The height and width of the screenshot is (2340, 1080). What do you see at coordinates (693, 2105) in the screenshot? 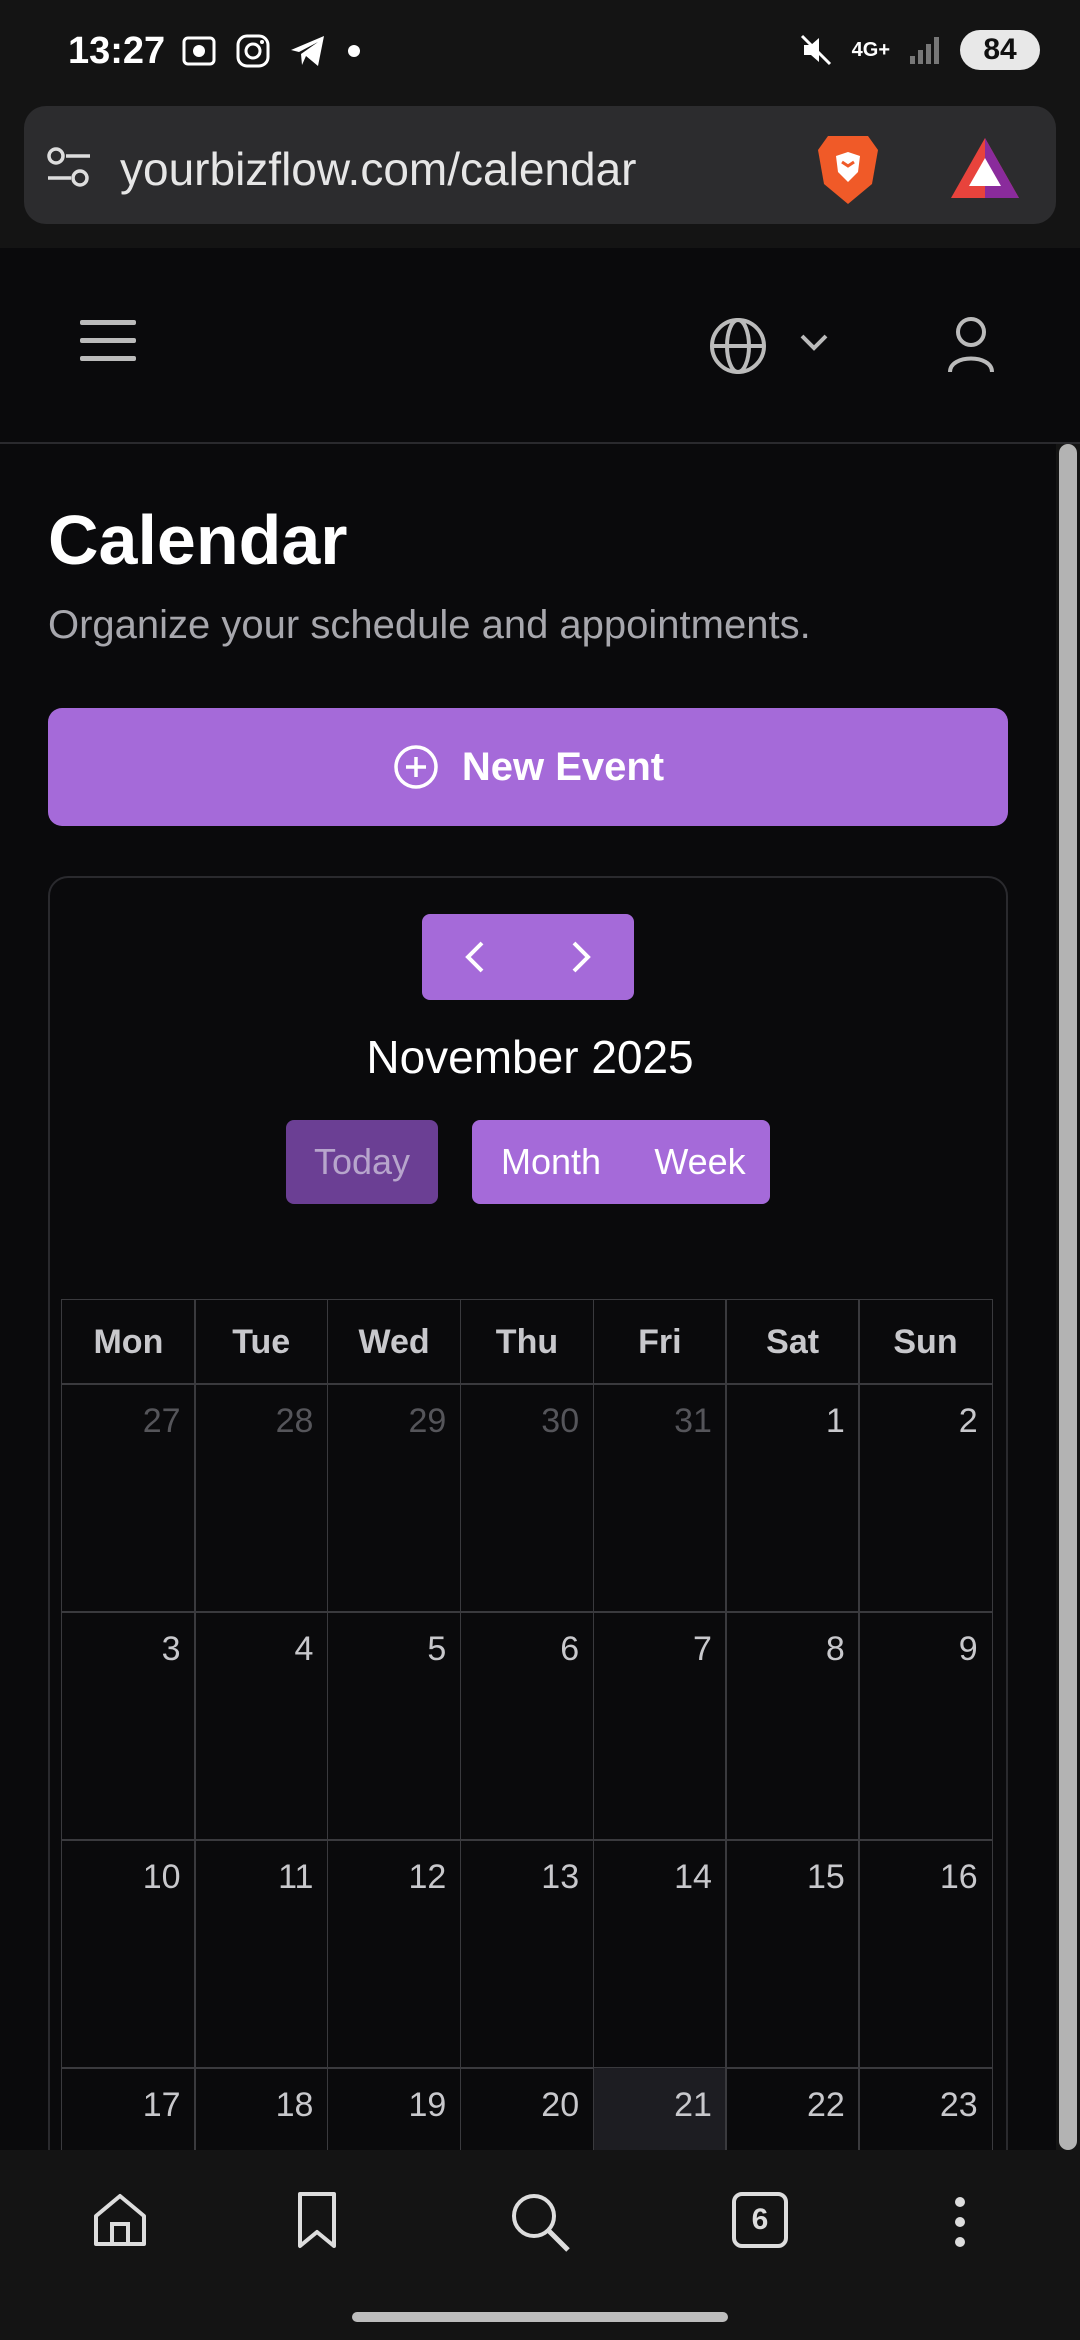
I see `day-number: 21` at bounding box center [693, 2105].